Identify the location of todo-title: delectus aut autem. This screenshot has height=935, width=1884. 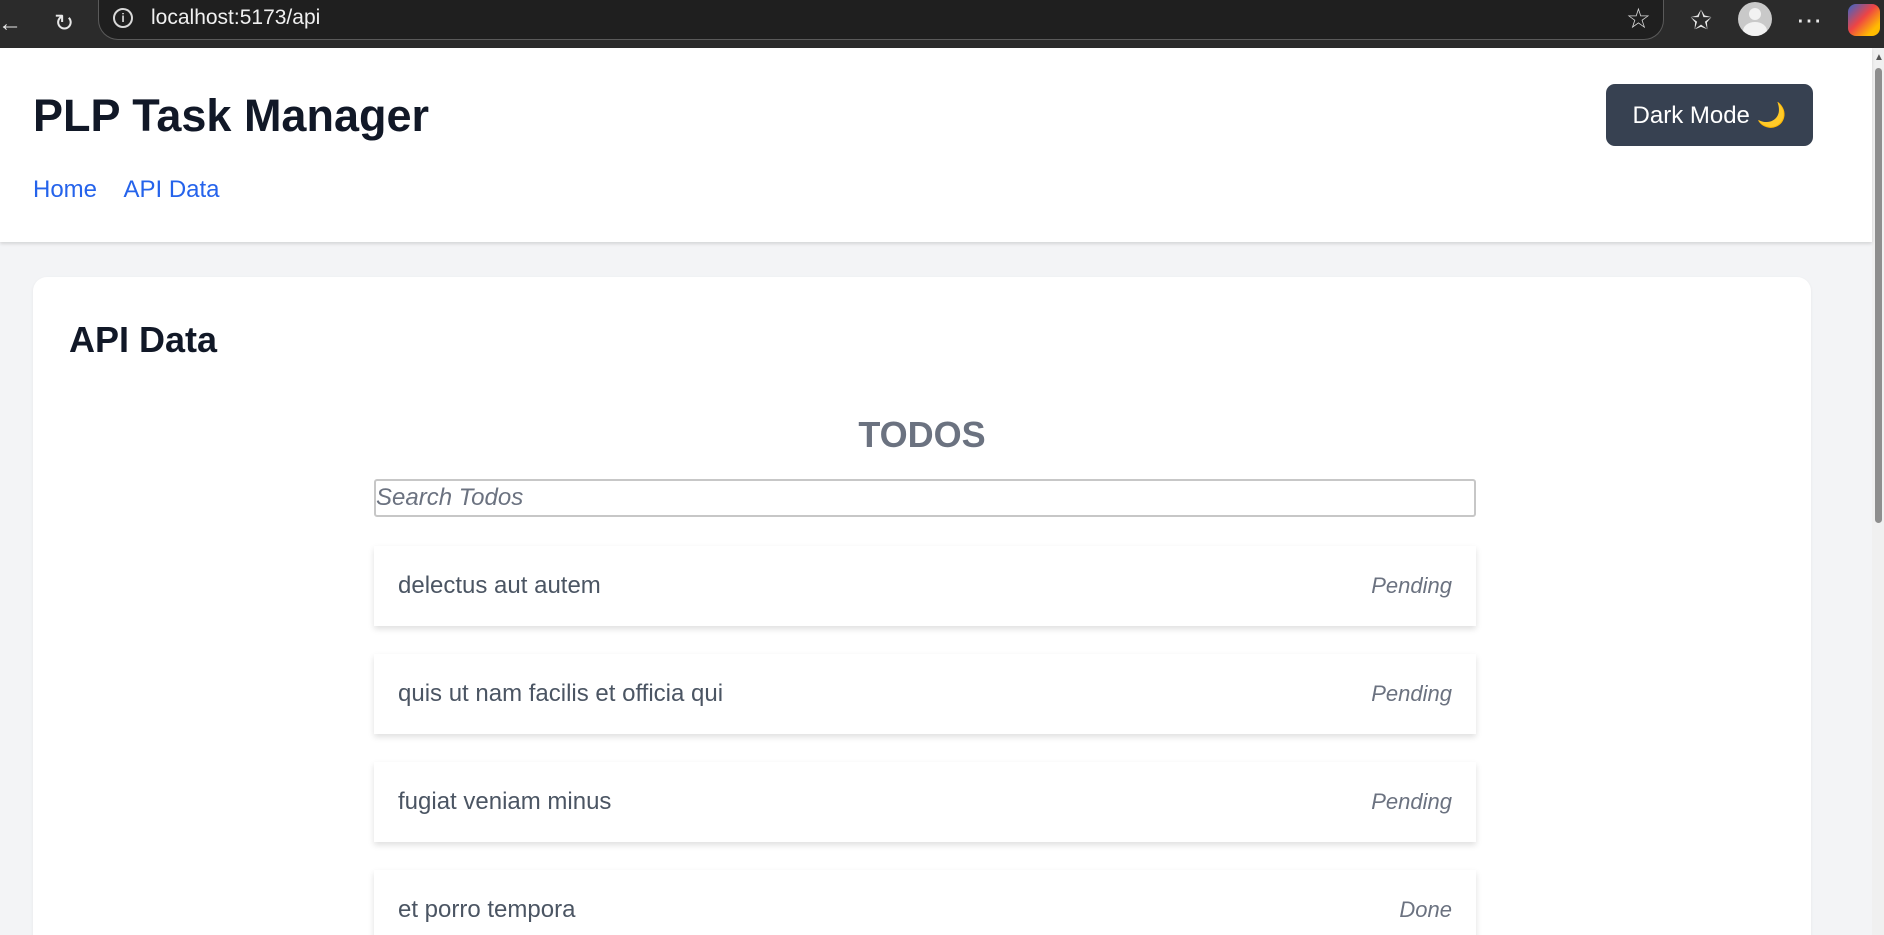
(499, 585).